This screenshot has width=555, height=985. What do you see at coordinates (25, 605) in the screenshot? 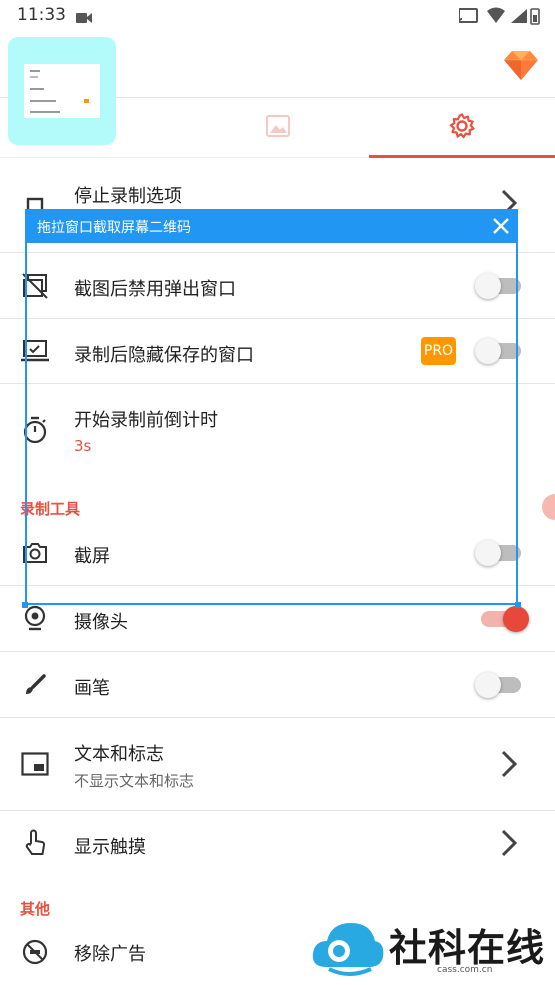
I see `resize-handle-bottom-left` at bounding box center [25, 605].